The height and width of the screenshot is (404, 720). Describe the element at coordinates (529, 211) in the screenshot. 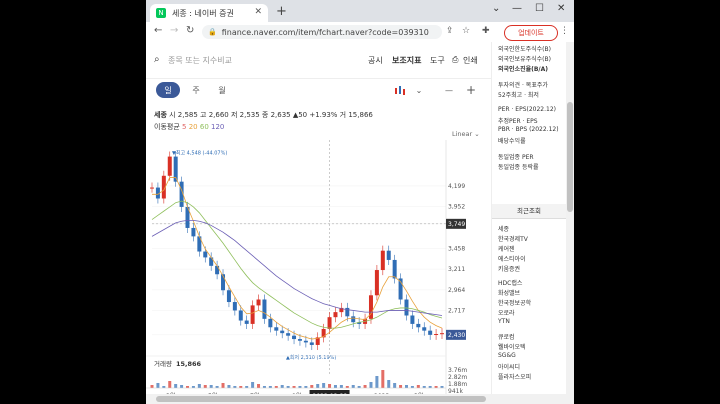

I see `recent-header: 최근조회` at that location.